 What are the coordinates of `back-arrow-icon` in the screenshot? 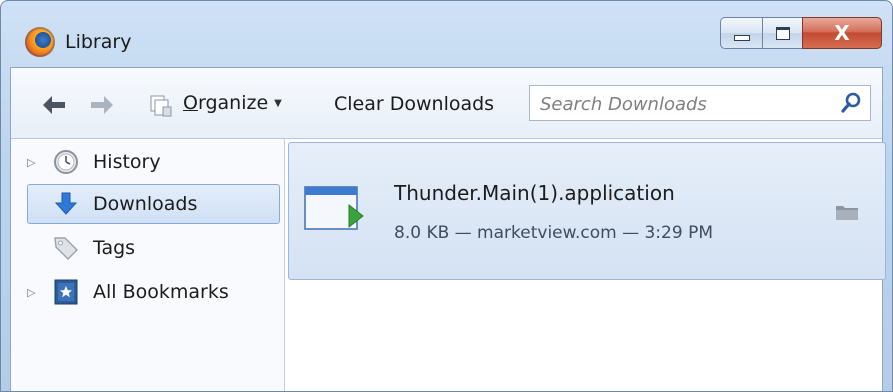 It's located at (54, 107).